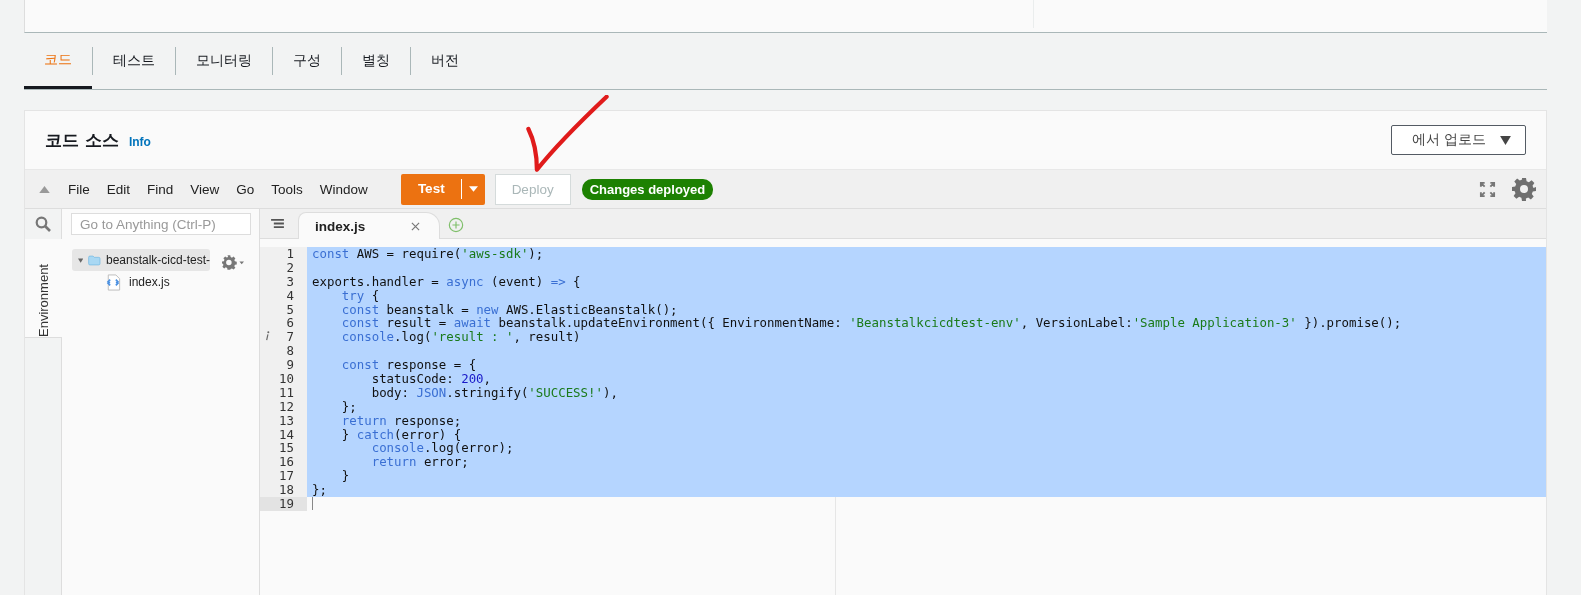 The image size is (1581, 595). I want to click on close-icon, so click(416, 226).